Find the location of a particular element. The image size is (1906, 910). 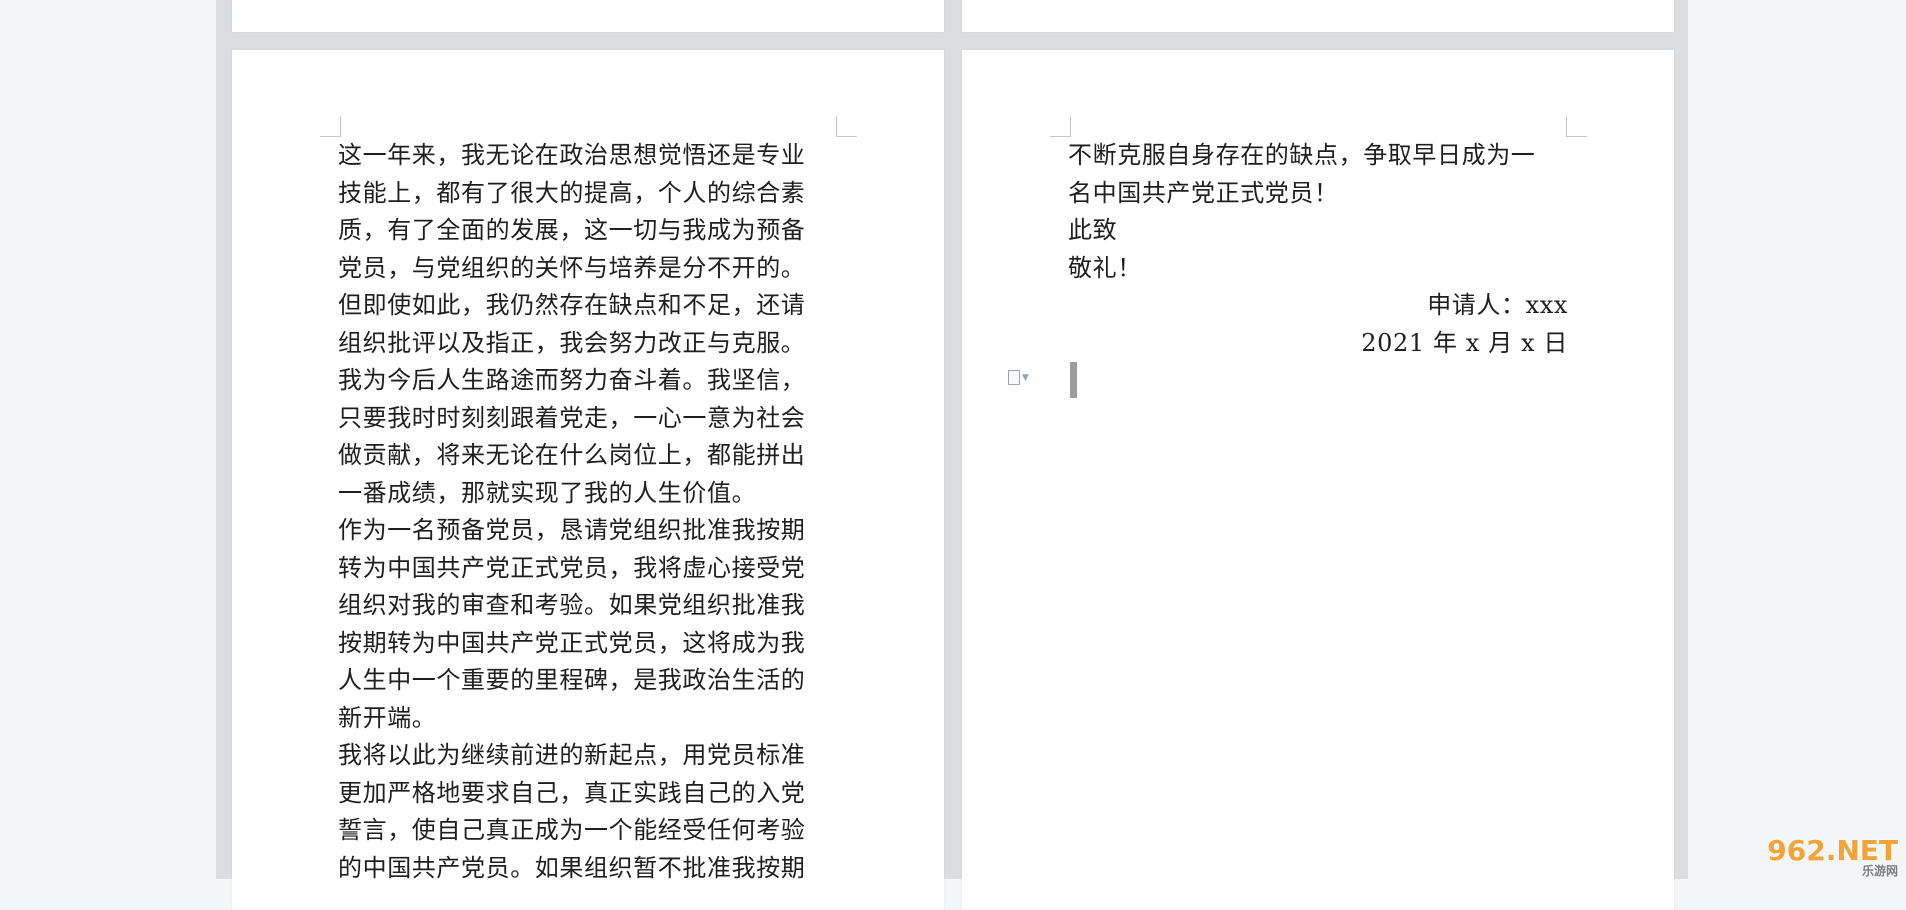

text-line: 但即使如此，我仍然存在缺点和不足，还请 is located at coordinates (572, 305).